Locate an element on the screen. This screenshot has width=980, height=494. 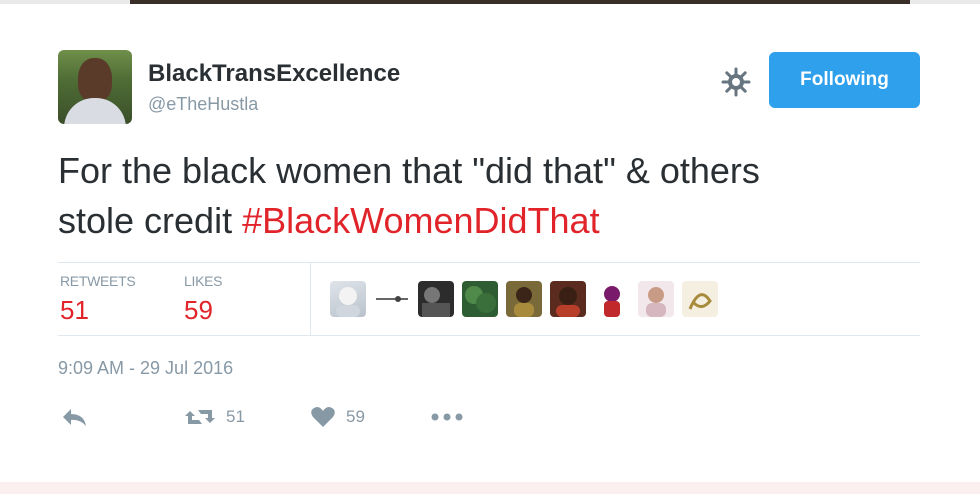
reply-icon is located at coordinates (74, 417).